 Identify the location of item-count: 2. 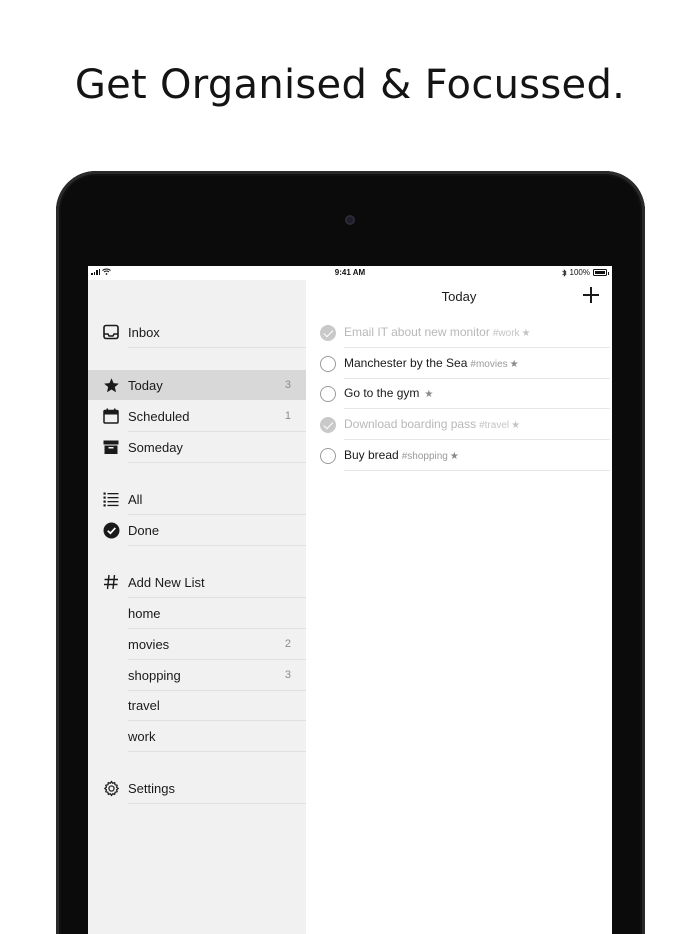
(287, 644).